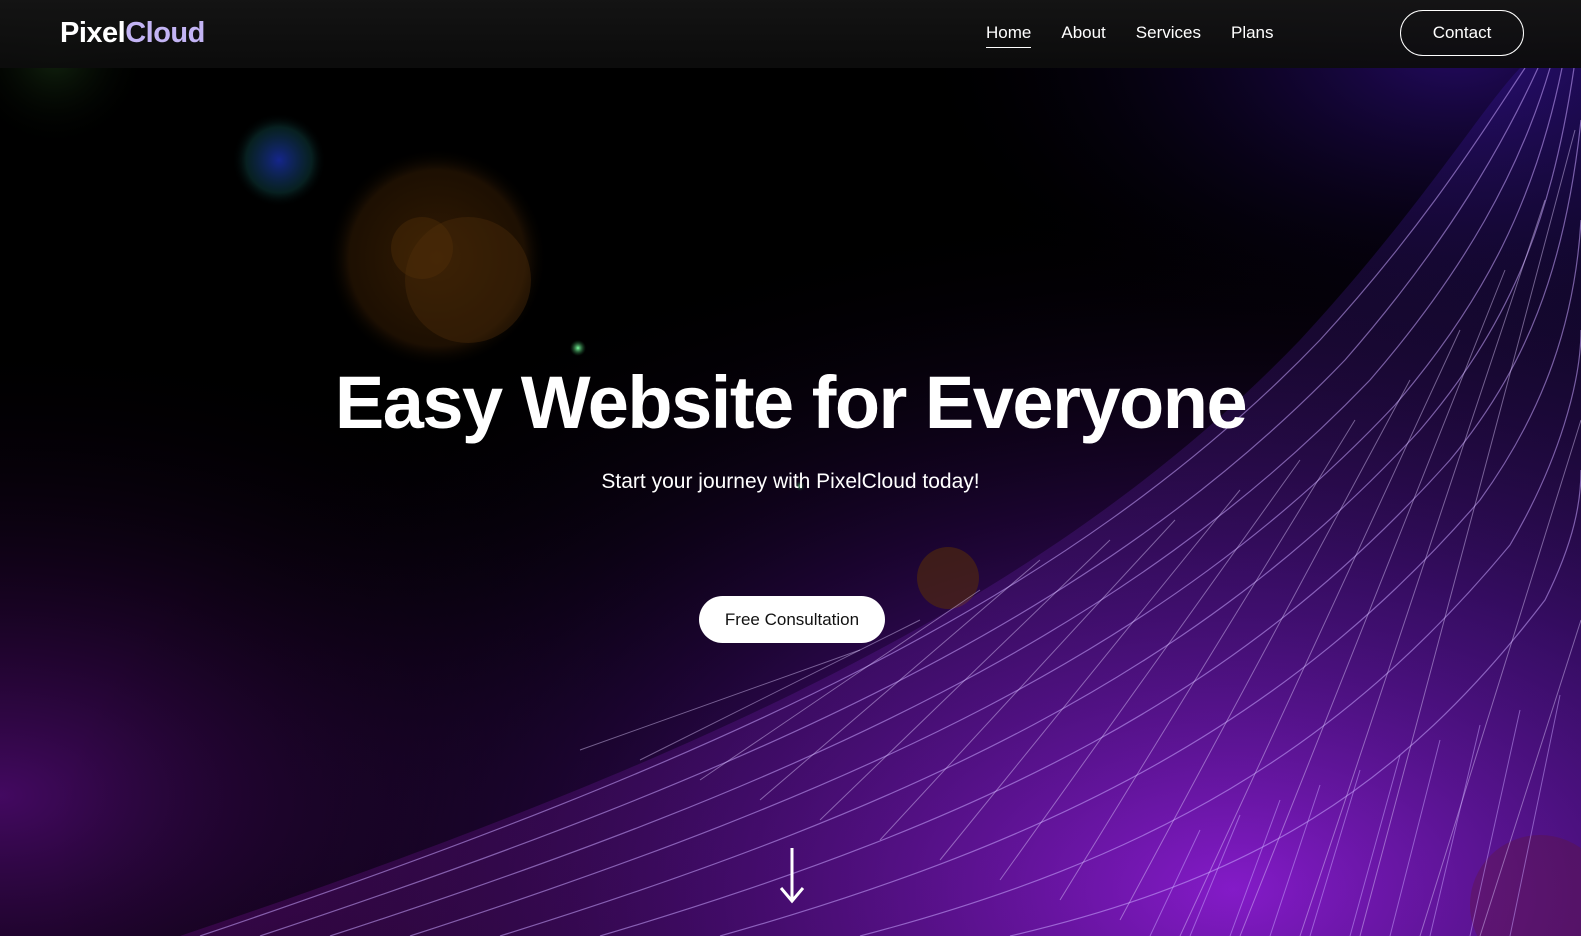  I want to click on arrow-down-icon, so click(792, 875).